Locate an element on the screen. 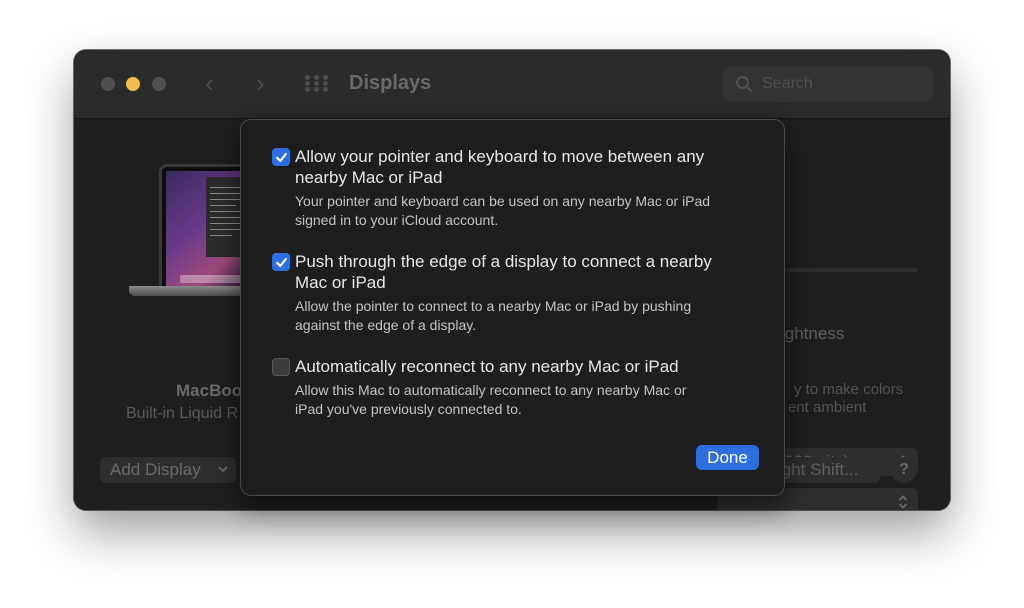  title-bar: ‹ › Displays Search is located at coordinates (512, 84).